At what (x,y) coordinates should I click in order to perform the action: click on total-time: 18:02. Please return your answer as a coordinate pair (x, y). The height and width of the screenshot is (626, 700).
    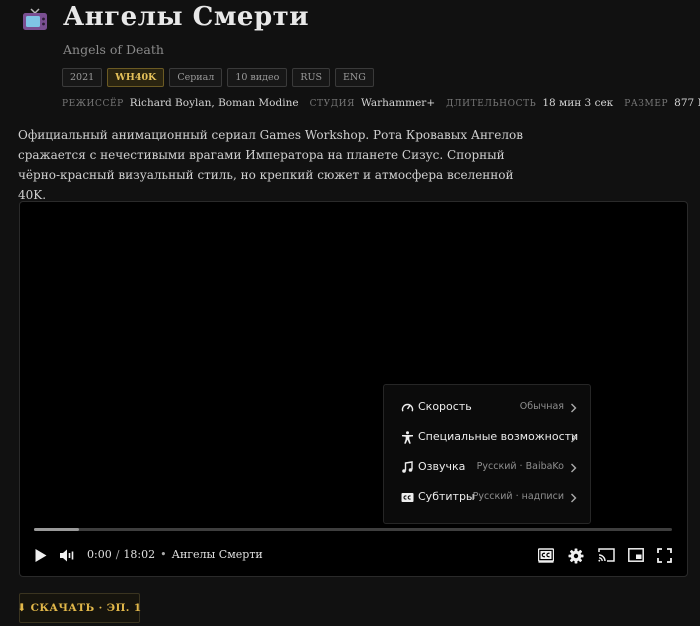
    Looking at the image, I should click on (139, 554).